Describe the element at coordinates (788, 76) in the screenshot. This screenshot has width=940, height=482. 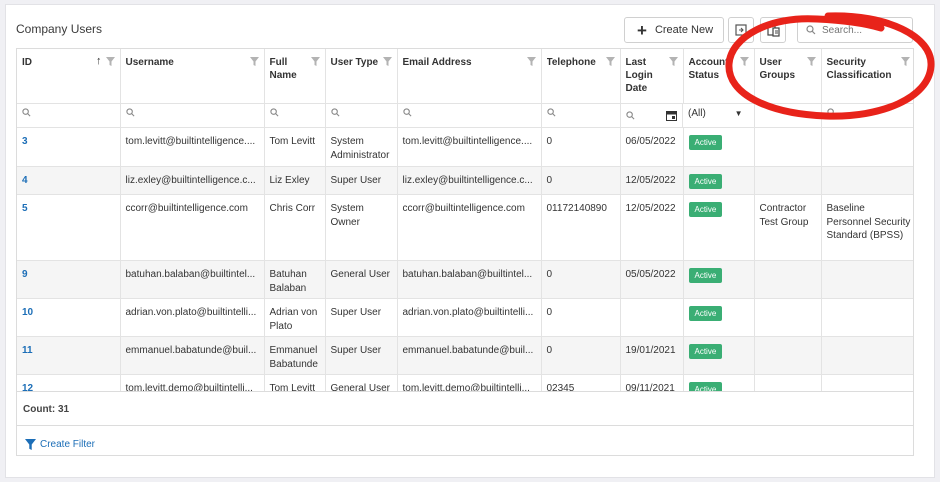
I see `column-header-groups: User Groups` at that location.